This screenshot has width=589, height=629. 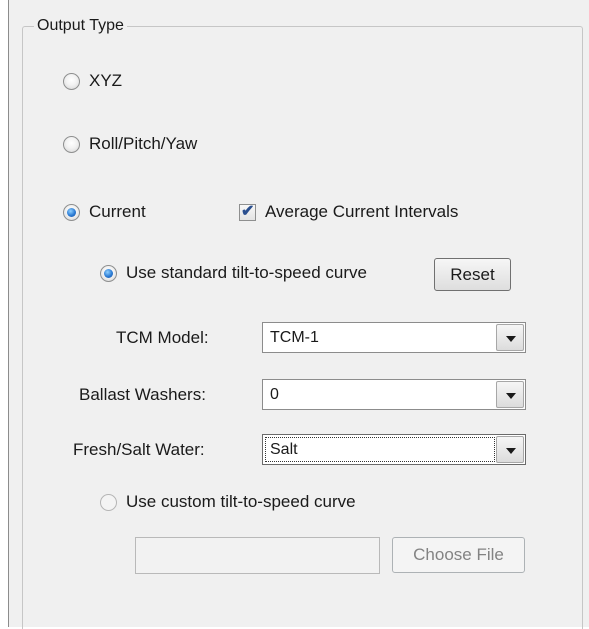 I want to click on ballast-washers-label: Ballast Washers:, so click(x=142, y=394).